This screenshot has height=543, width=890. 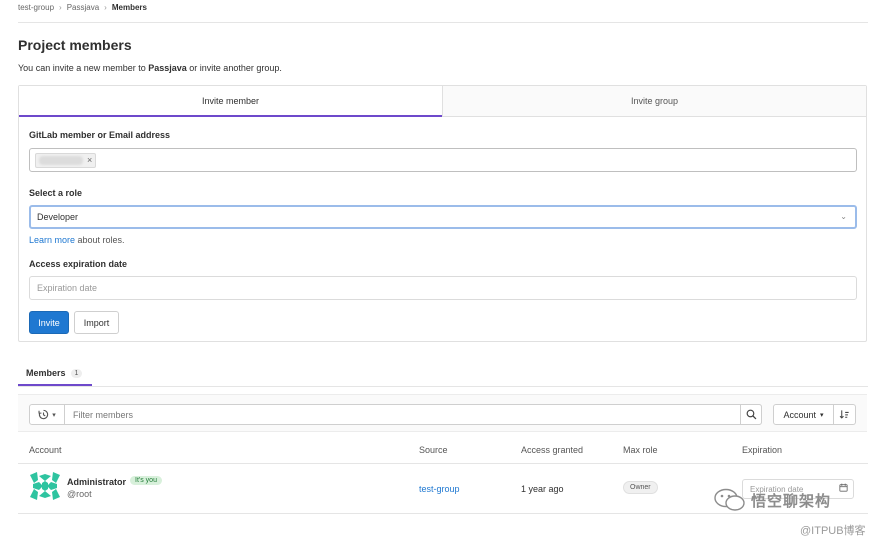 I want to click on member-name: Administrator, so click(x=96, y=482).